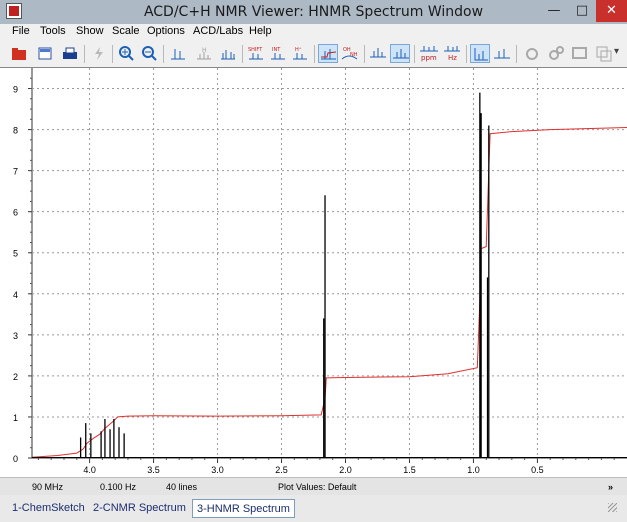 Image resolution: width=627 pixels, height=522 pixels. I want to click on tools-button, so click(556, 53).